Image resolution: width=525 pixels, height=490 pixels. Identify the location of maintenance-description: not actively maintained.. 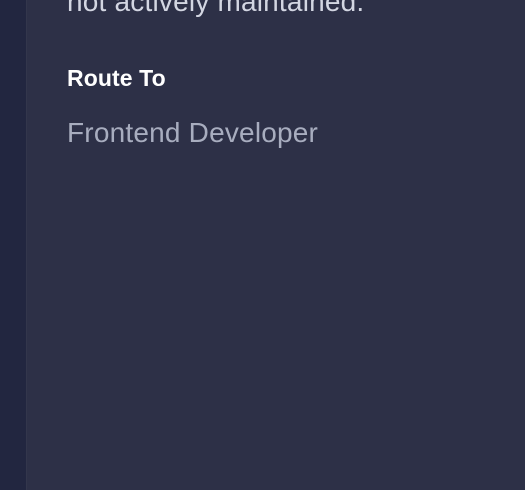
(216, 8).